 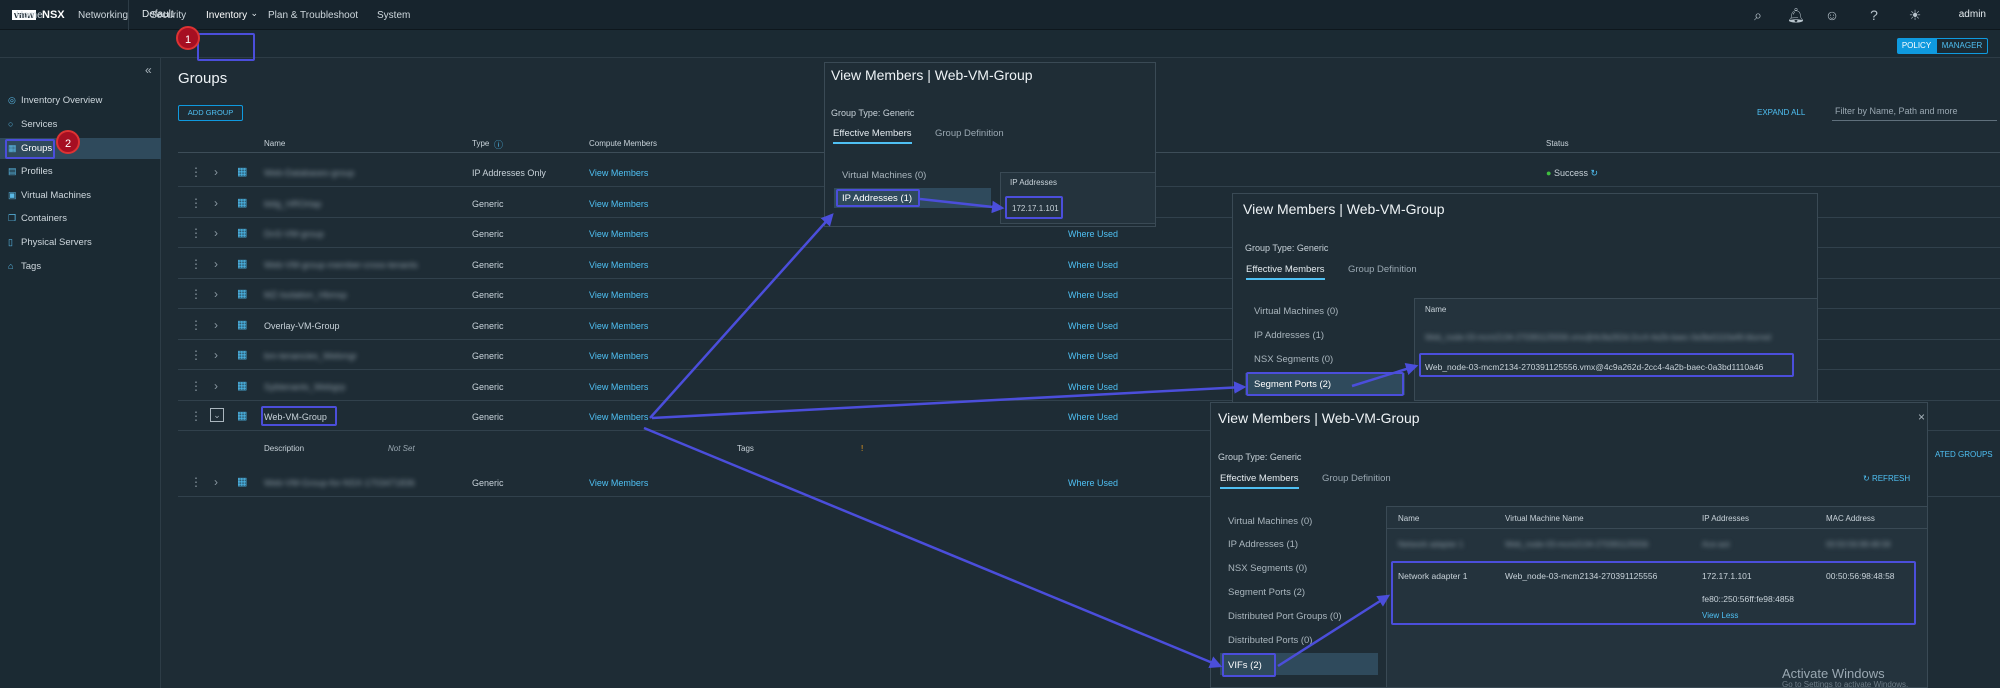 I want to click on add-group-button: ADD GROUP, so click(x=210, y=113).